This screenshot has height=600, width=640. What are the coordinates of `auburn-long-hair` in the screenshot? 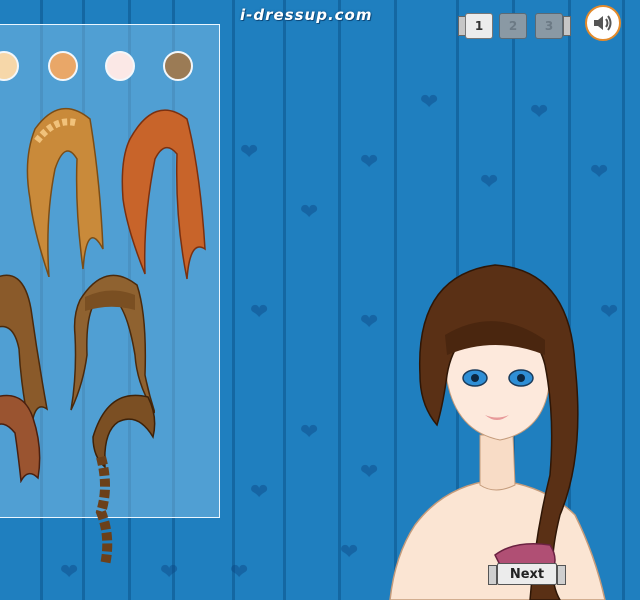 It's located at (161, 192).